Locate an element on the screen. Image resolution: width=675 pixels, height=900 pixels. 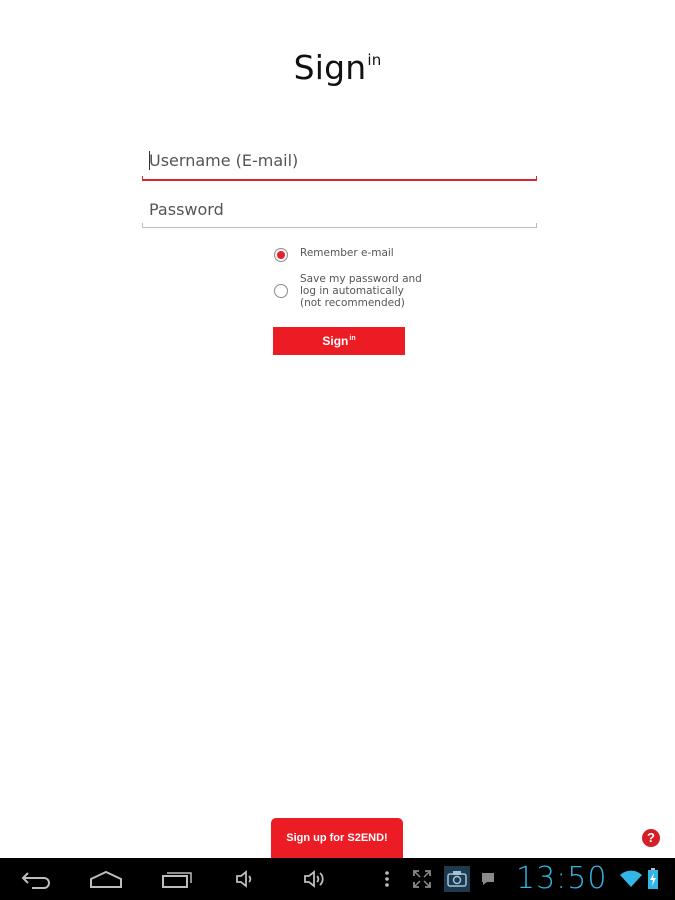
status-clock: 13:50 is located at coordinates (562, 878).